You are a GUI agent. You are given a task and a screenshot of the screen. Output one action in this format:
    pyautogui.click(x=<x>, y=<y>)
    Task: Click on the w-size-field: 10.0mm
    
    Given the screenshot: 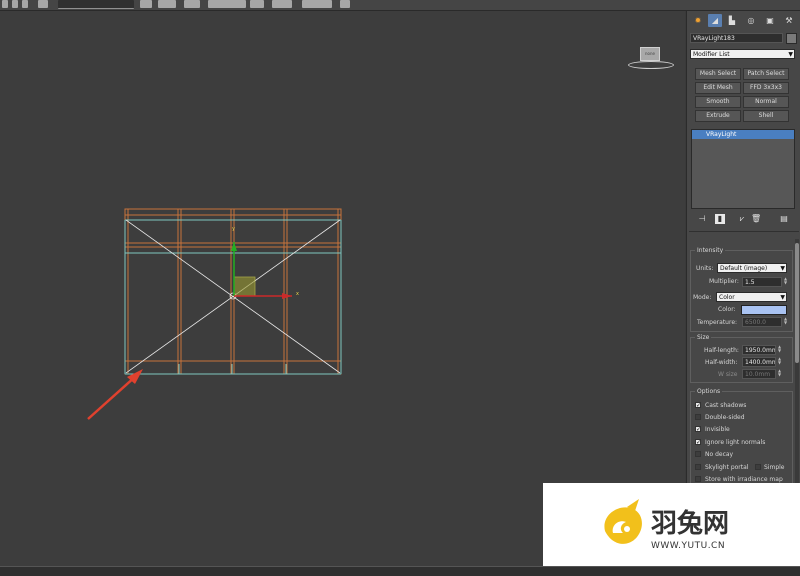 What is the action you would take?
    pyautogui.click(x=759, y=374)
    